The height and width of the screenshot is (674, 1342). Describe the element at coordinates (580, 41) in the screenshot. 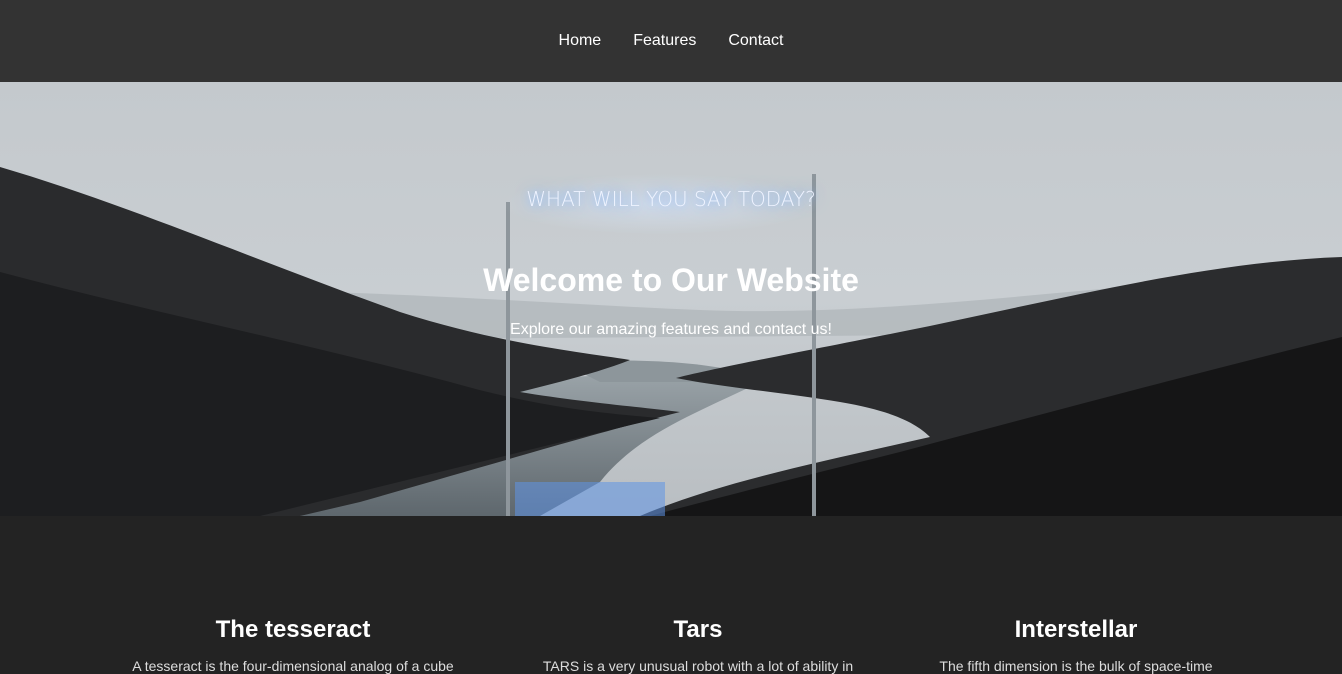

I see `nav-link-home: Home` at that location.